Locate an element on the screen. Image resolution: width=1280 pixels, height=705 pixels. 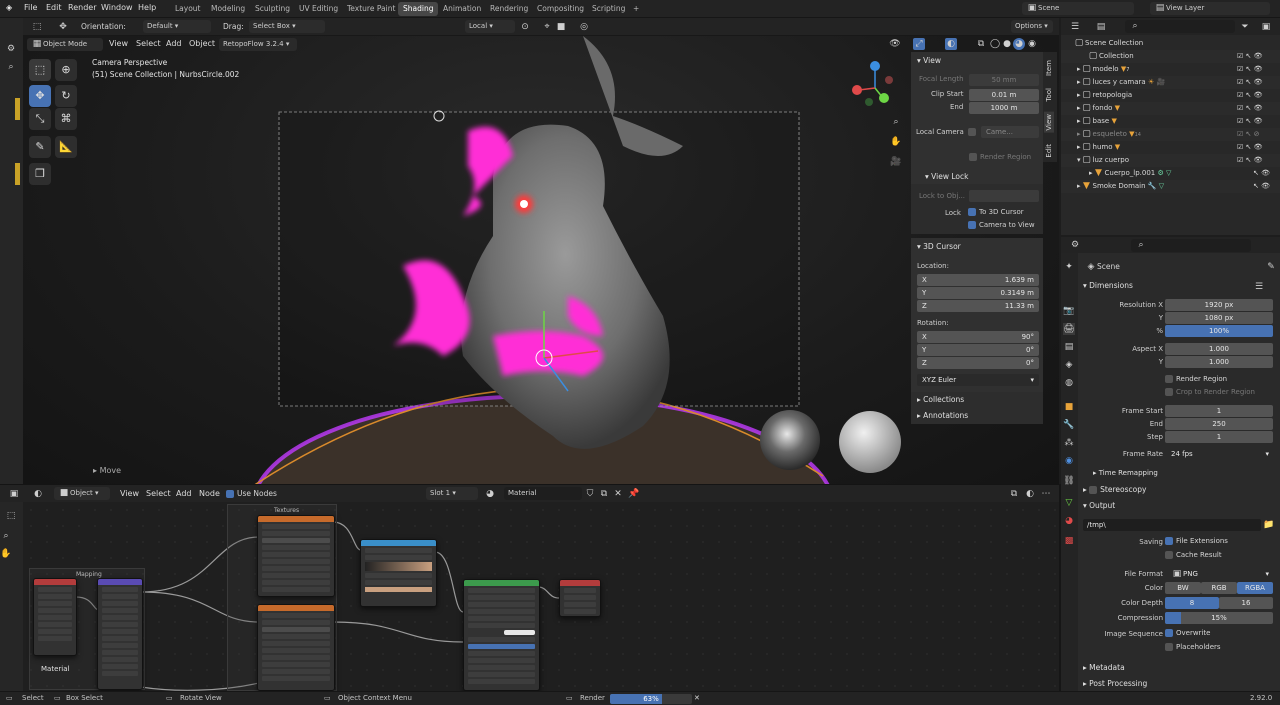
menu-help: Help is located at coordinates (147, 7).